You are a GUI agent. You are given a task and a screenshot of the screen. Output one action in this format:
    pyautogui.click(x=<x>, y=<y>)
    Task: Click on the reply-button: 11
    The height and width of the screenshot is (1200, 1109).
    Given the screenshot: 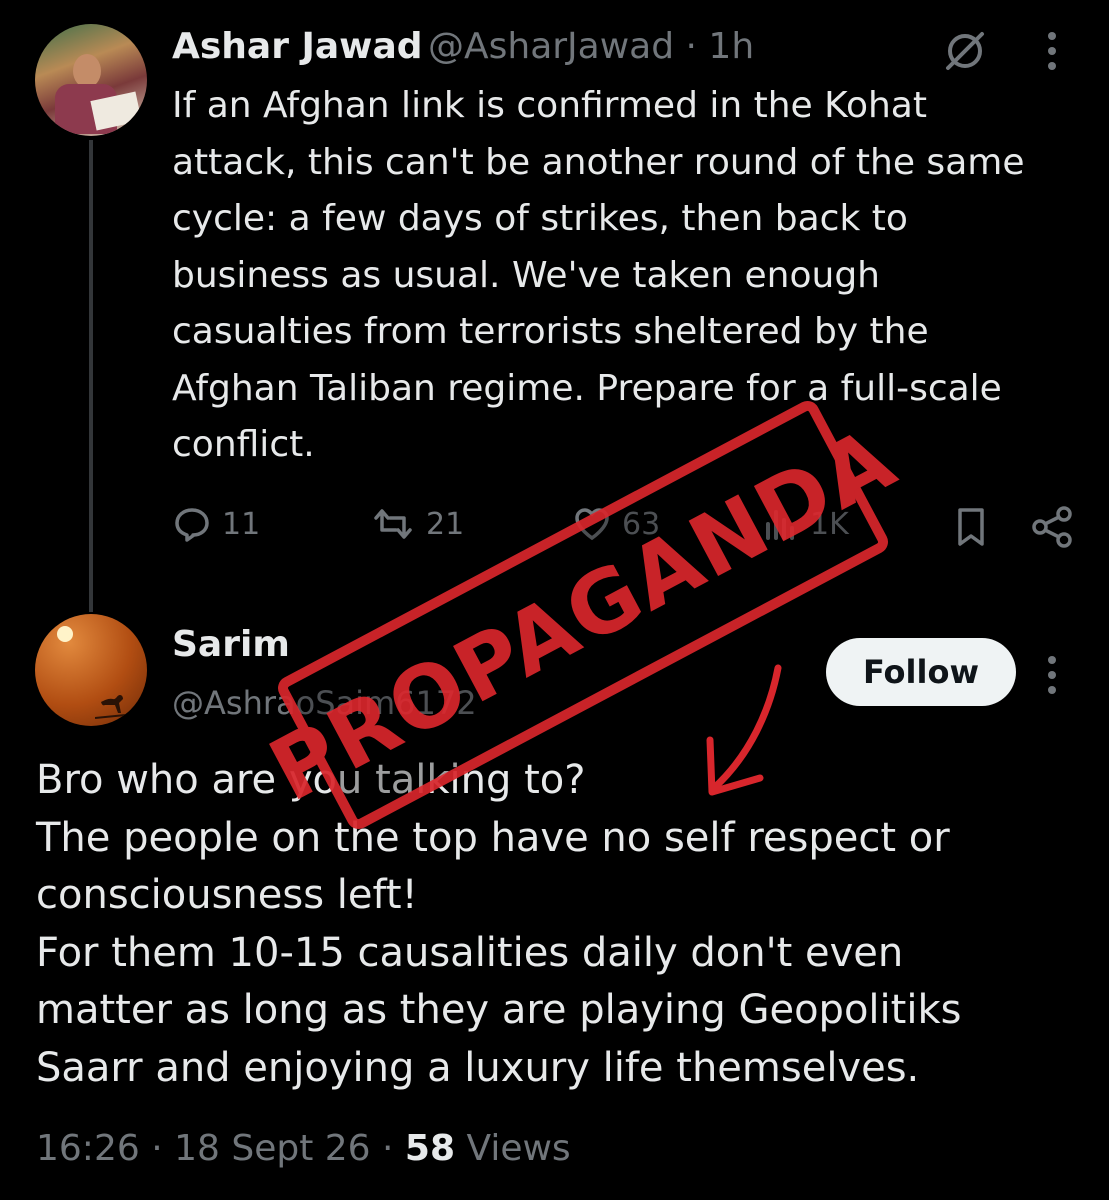 What is the action you would take?
    pyautogui.click(x=216, y=524)
    